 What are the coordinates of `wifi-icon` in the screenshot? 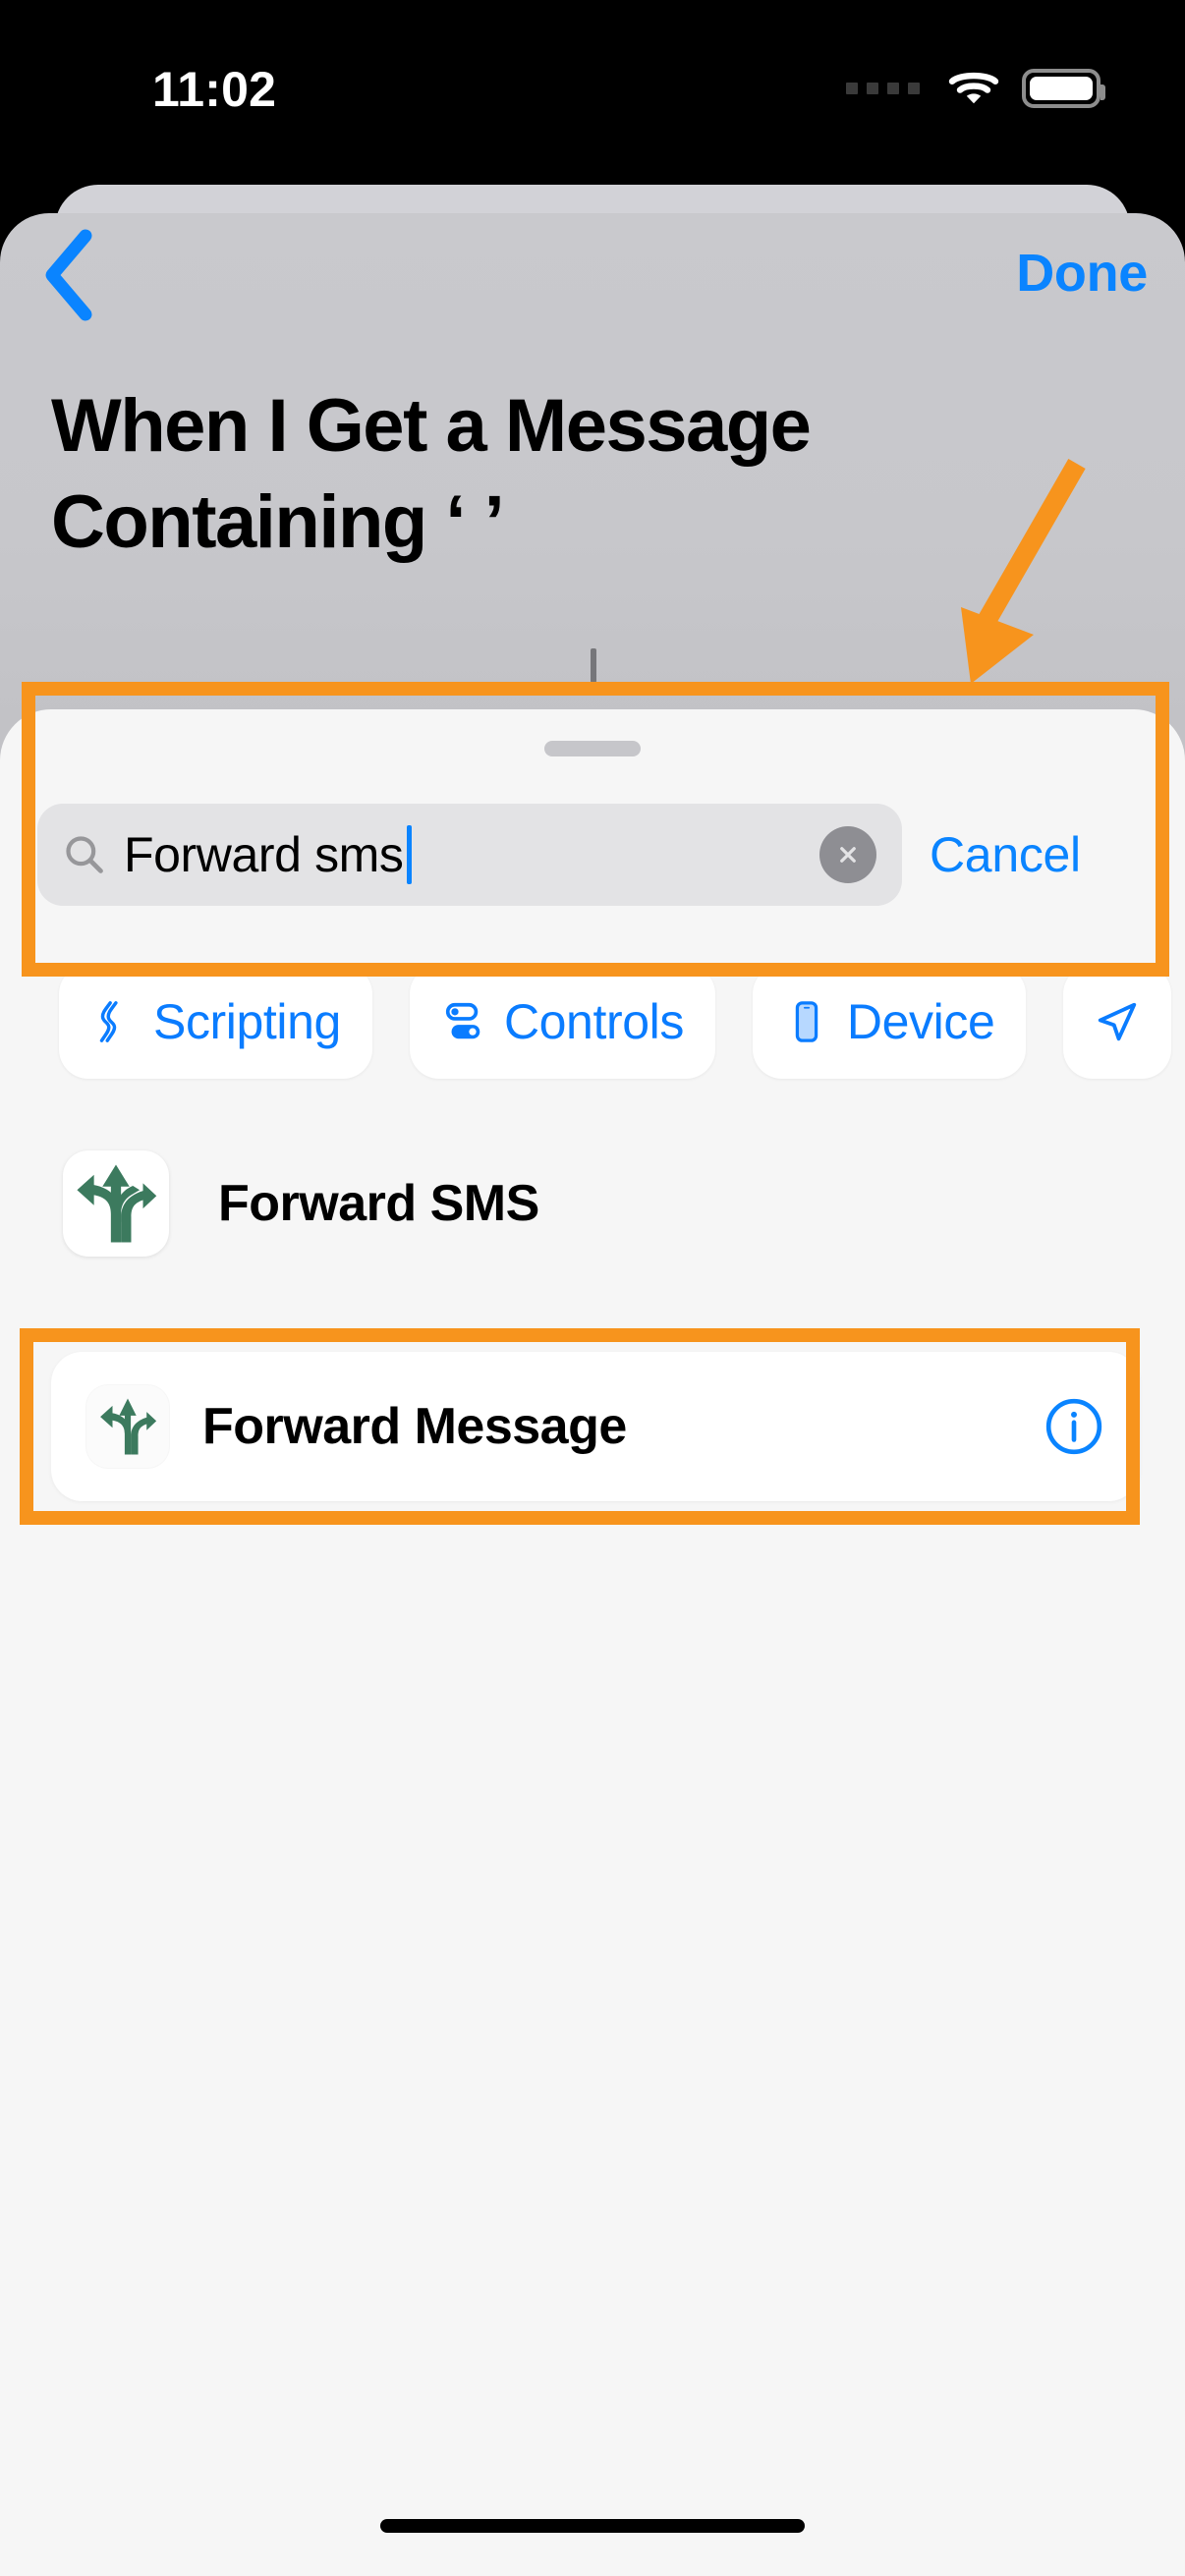 It's located at (974, 88).